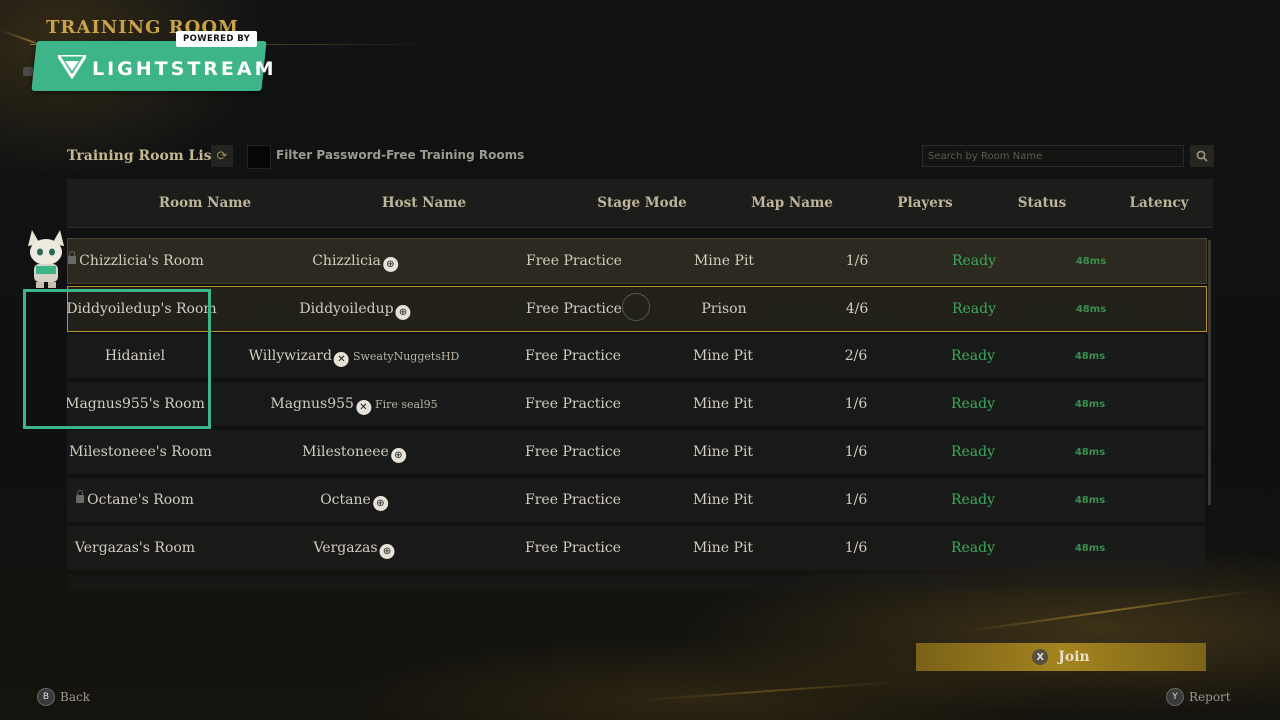 The width and height of the screenshot is (1280, 720). What do you see at coordinates (259, 157) in the screenshot?
I see `filter-checkbox` at bounding box center [259, 157].